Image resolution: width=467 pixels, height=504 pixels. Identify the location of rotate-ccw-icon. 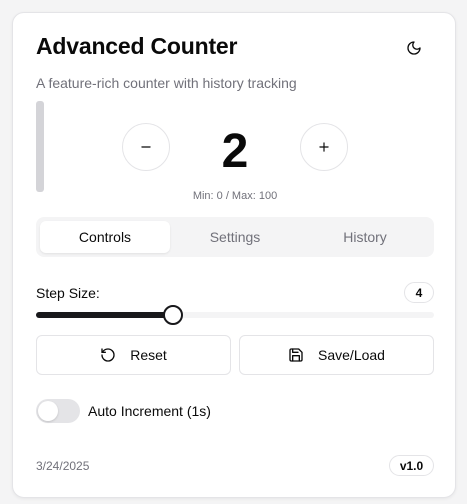
(108, 355).